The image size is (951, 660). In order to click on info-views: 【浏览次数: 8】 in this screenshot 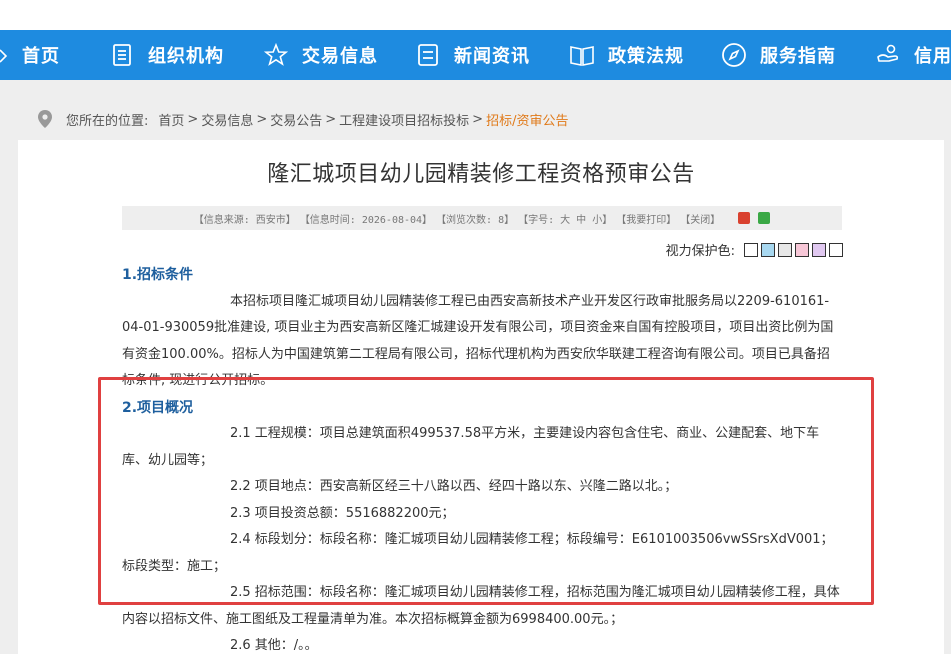, I will do `click(475, 220)`.